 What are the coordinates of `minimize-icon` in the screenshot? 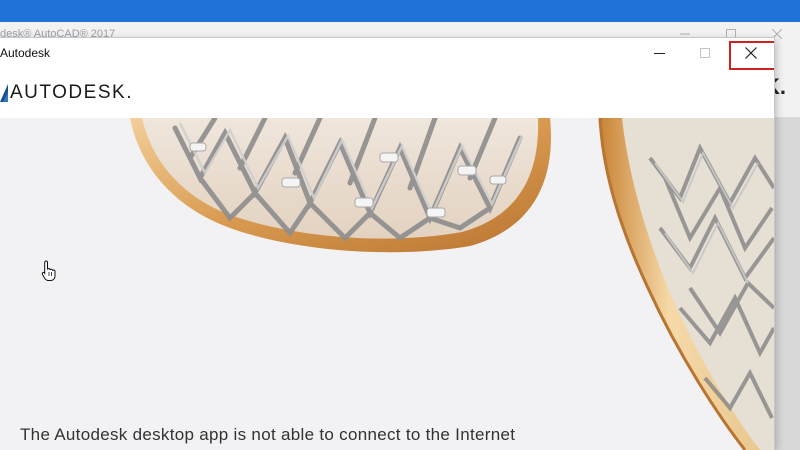 It's located at (659, 53).